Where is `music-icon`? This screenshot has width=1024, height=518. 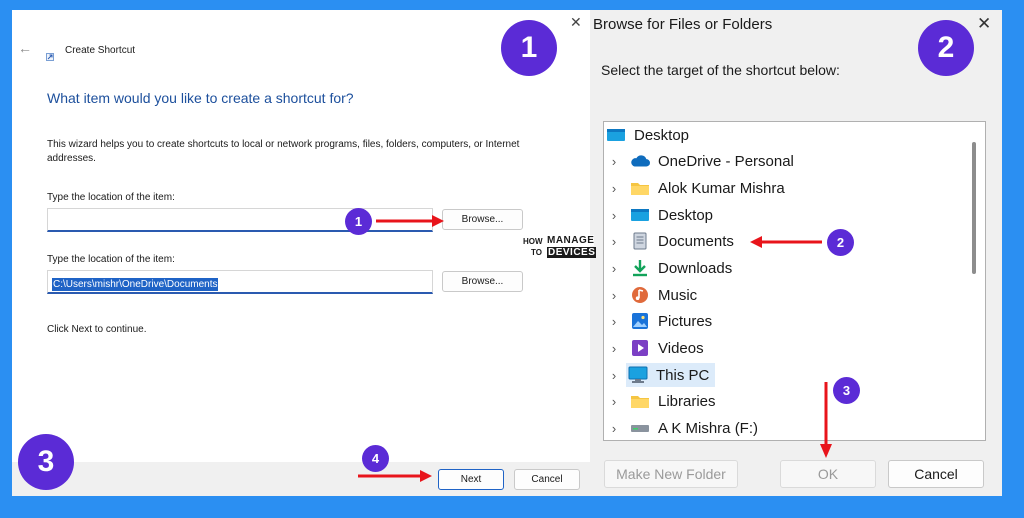 music-icon is located at coordinates (640, 295).